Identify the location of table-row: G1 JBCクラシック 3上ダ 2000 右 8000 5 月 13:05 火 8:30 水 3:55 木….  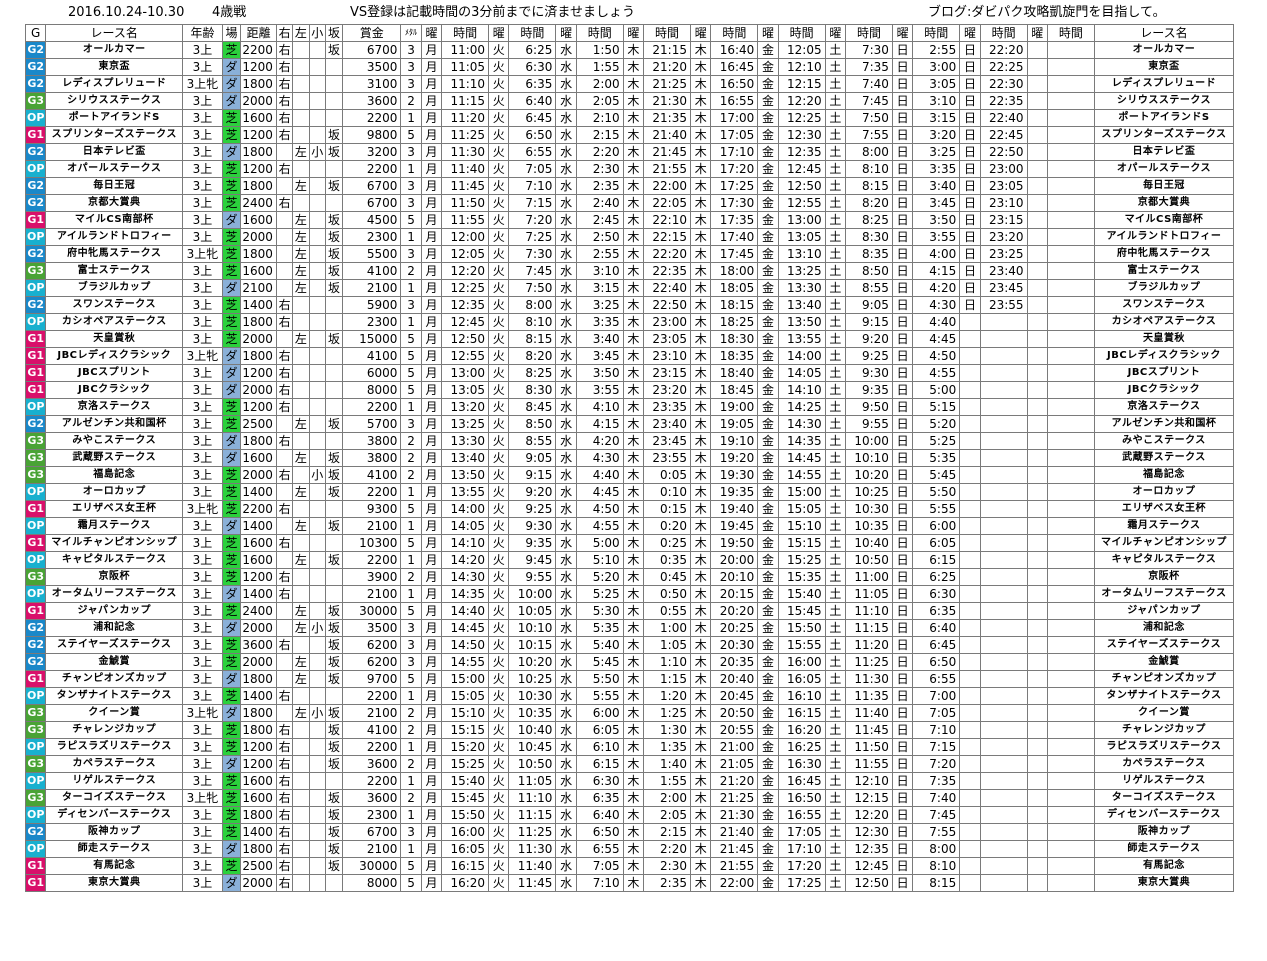
(629, 390).